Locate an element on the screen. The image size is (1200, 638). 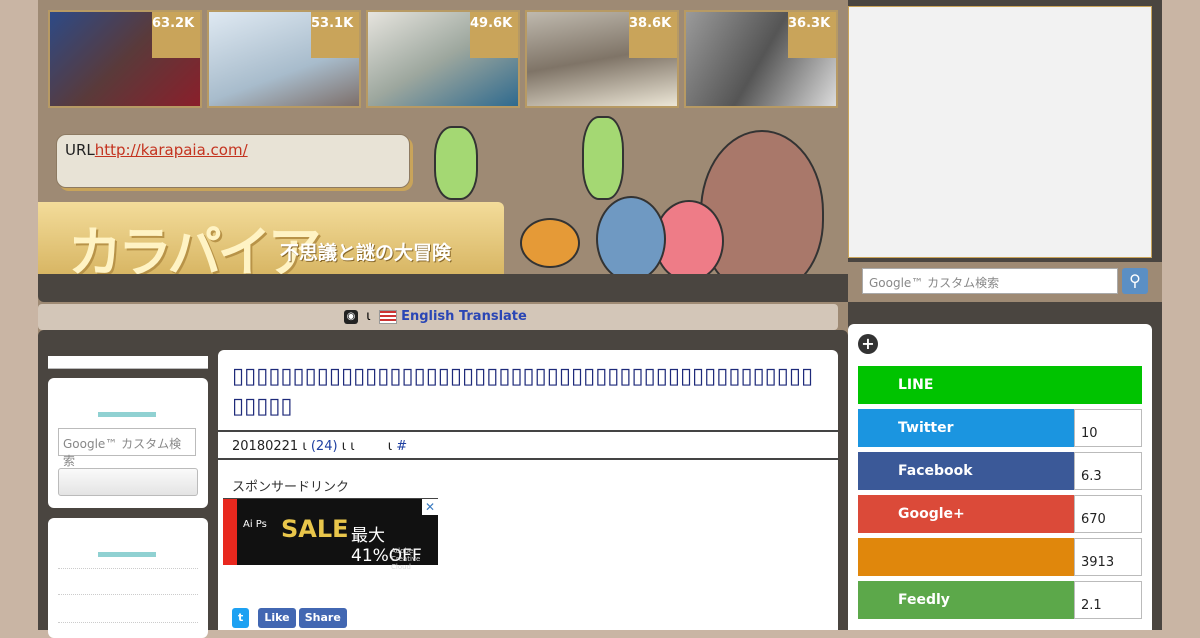
logo-subtitle: 不思議と謎の大冒険 is located at coordinates (366, 253).